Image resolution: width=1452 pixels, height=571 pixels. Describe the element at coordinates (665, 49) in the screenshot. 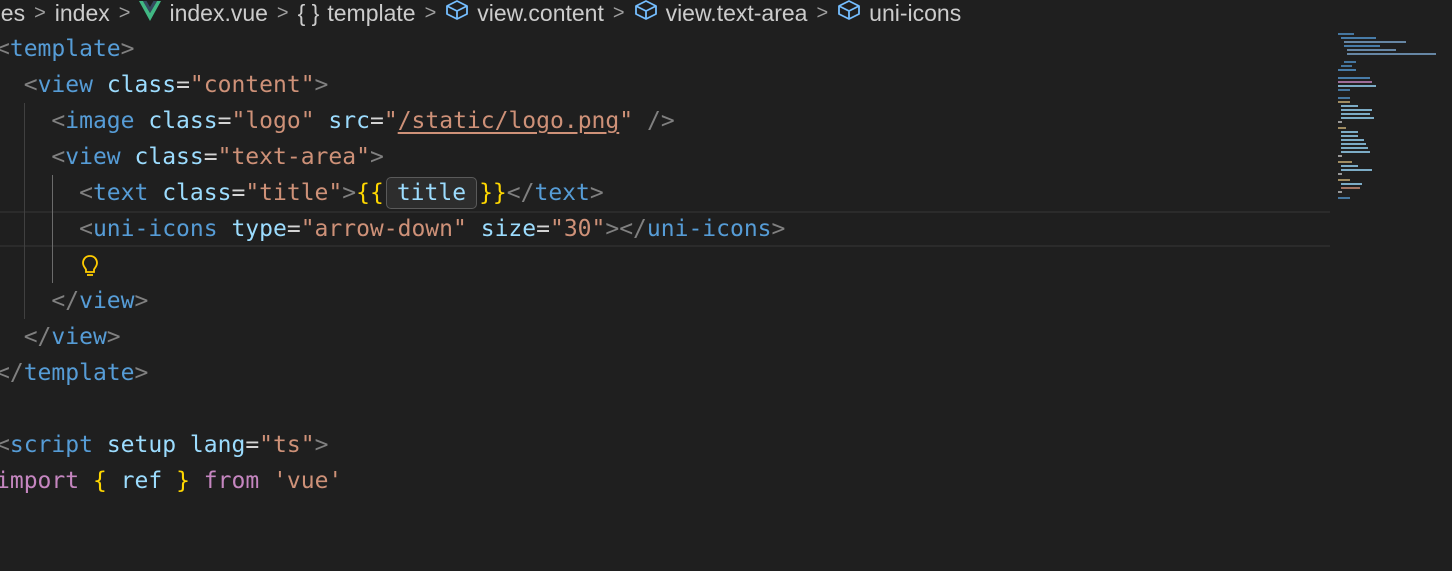

I see `code-line: <template>` at that location.